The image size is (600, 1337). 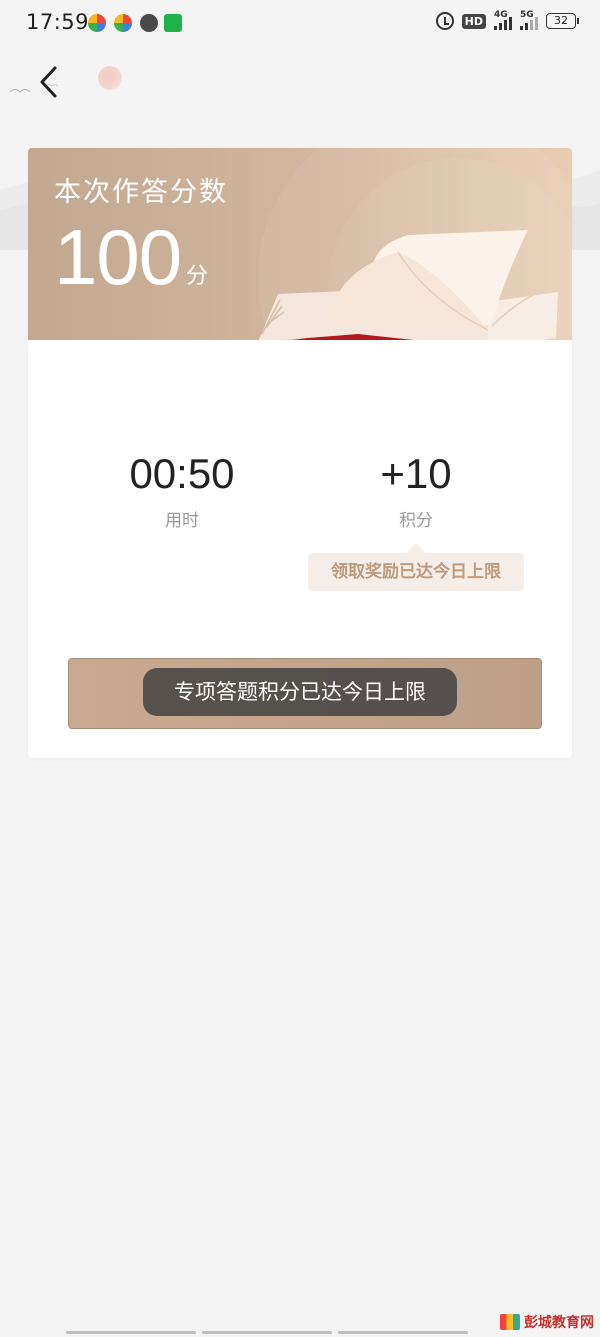 I want to click on points-label: 积分, so click(x=416, y=521).